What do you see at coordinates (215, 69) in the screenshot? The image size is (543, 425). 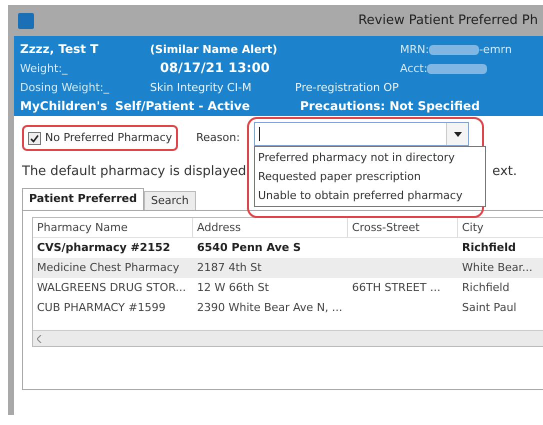 I see `encounter-date: 08/17/21 13:00` at bounding box center [215, 69].